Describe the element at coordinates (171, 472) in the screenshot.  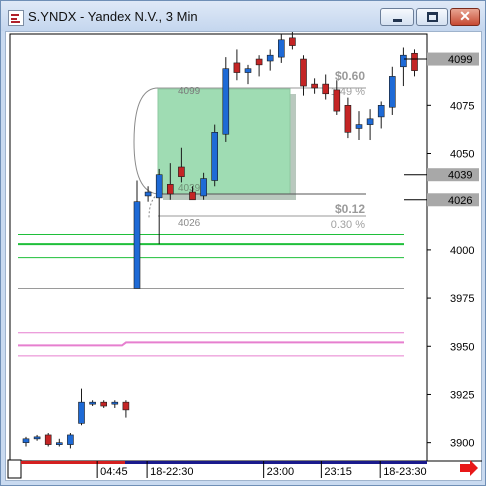
I see `time-tick-label: 18-22:30` at that location.